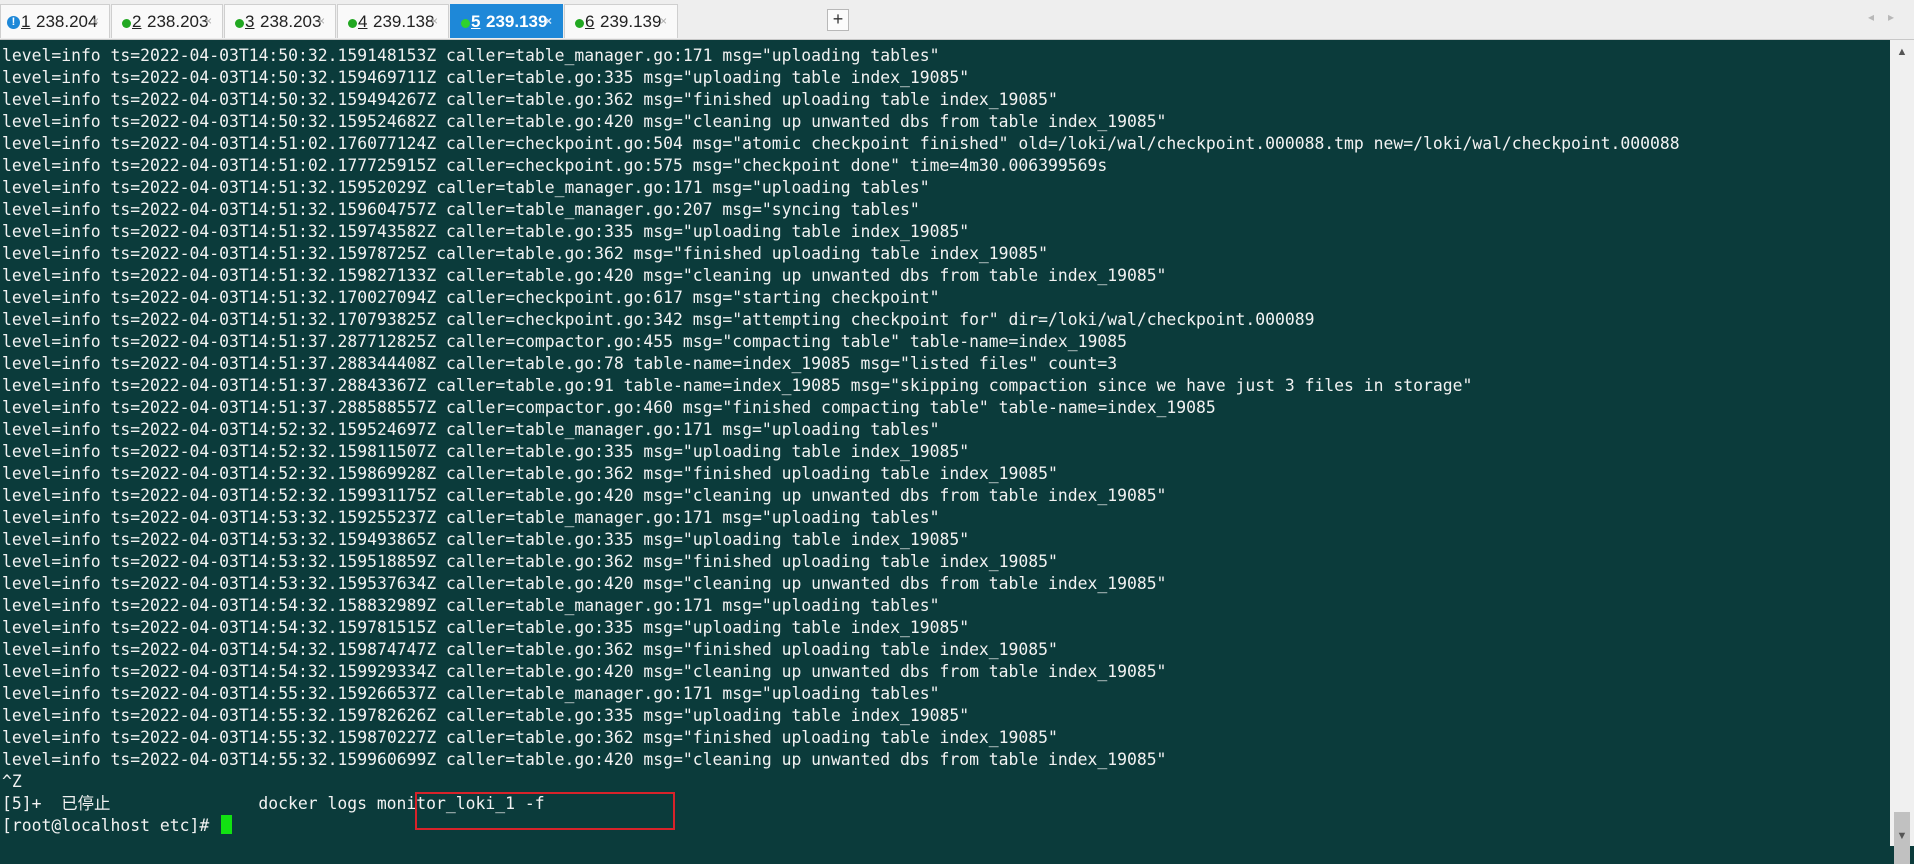 Image resolution: width=1914 pixels, height=864 pixels. I want to click on tab-session-3: 3 238.203 ×, so click(280, 21).